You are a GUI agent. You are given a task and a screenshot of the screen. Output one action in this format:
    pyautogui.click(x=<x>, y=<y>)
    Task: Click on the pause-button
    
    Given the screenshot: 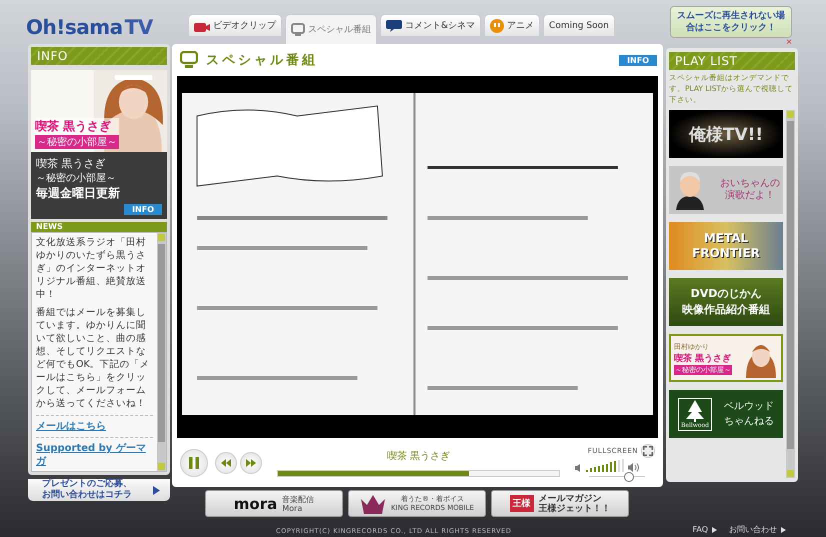 What is the action you would take?
    pyautogui.click(x=194, y=462)
    